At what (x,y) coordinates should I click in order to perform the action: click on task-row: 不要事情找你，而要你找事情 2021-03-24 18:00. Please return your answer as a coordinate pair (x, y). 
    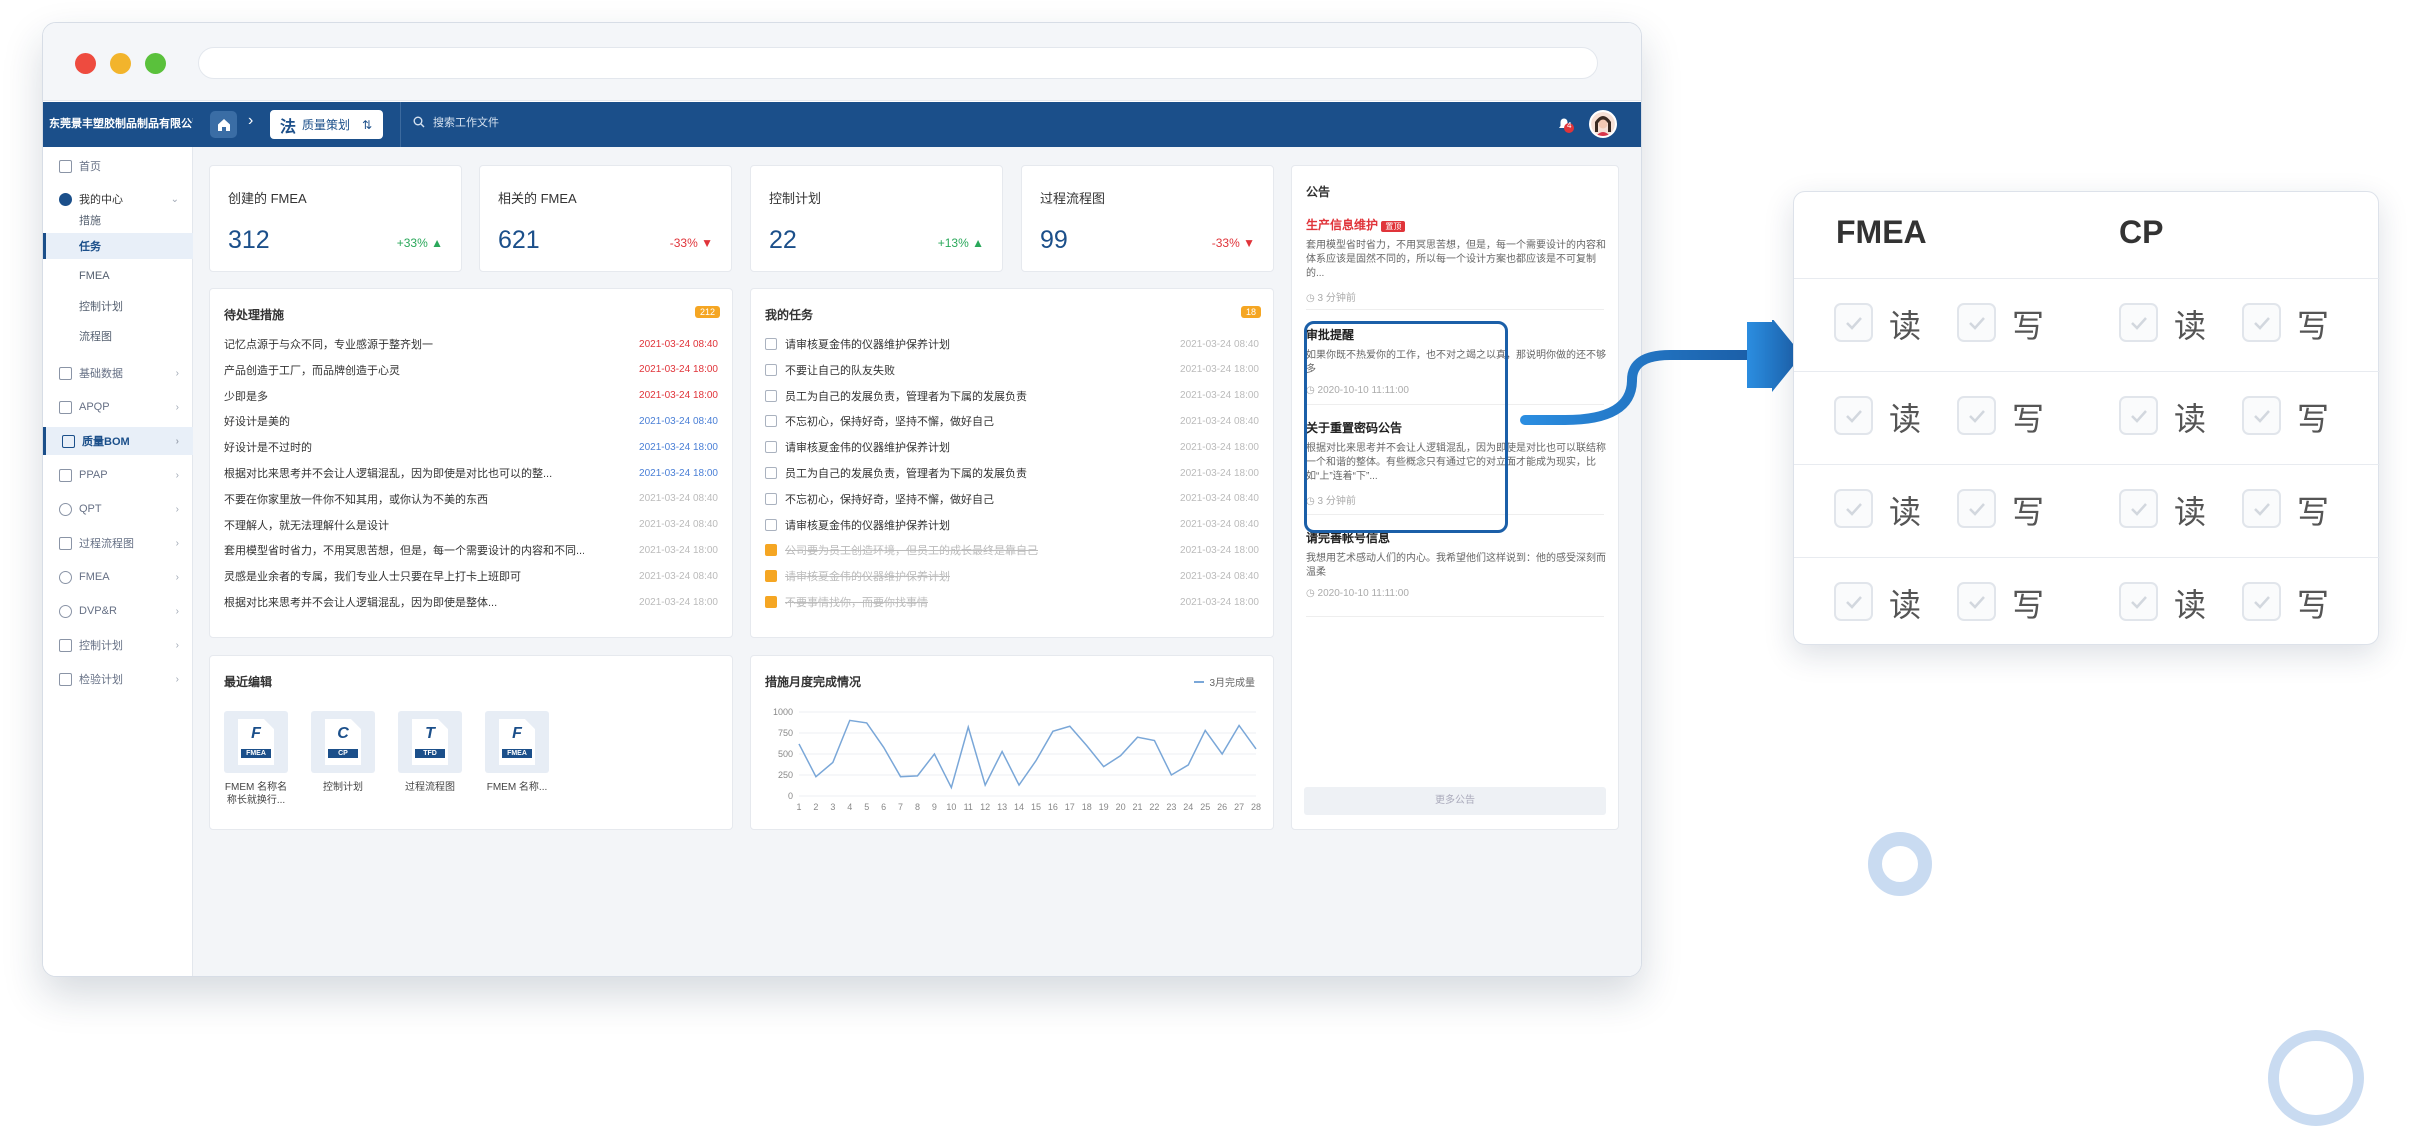
    Looking at the image, I should click on (1012, 602).